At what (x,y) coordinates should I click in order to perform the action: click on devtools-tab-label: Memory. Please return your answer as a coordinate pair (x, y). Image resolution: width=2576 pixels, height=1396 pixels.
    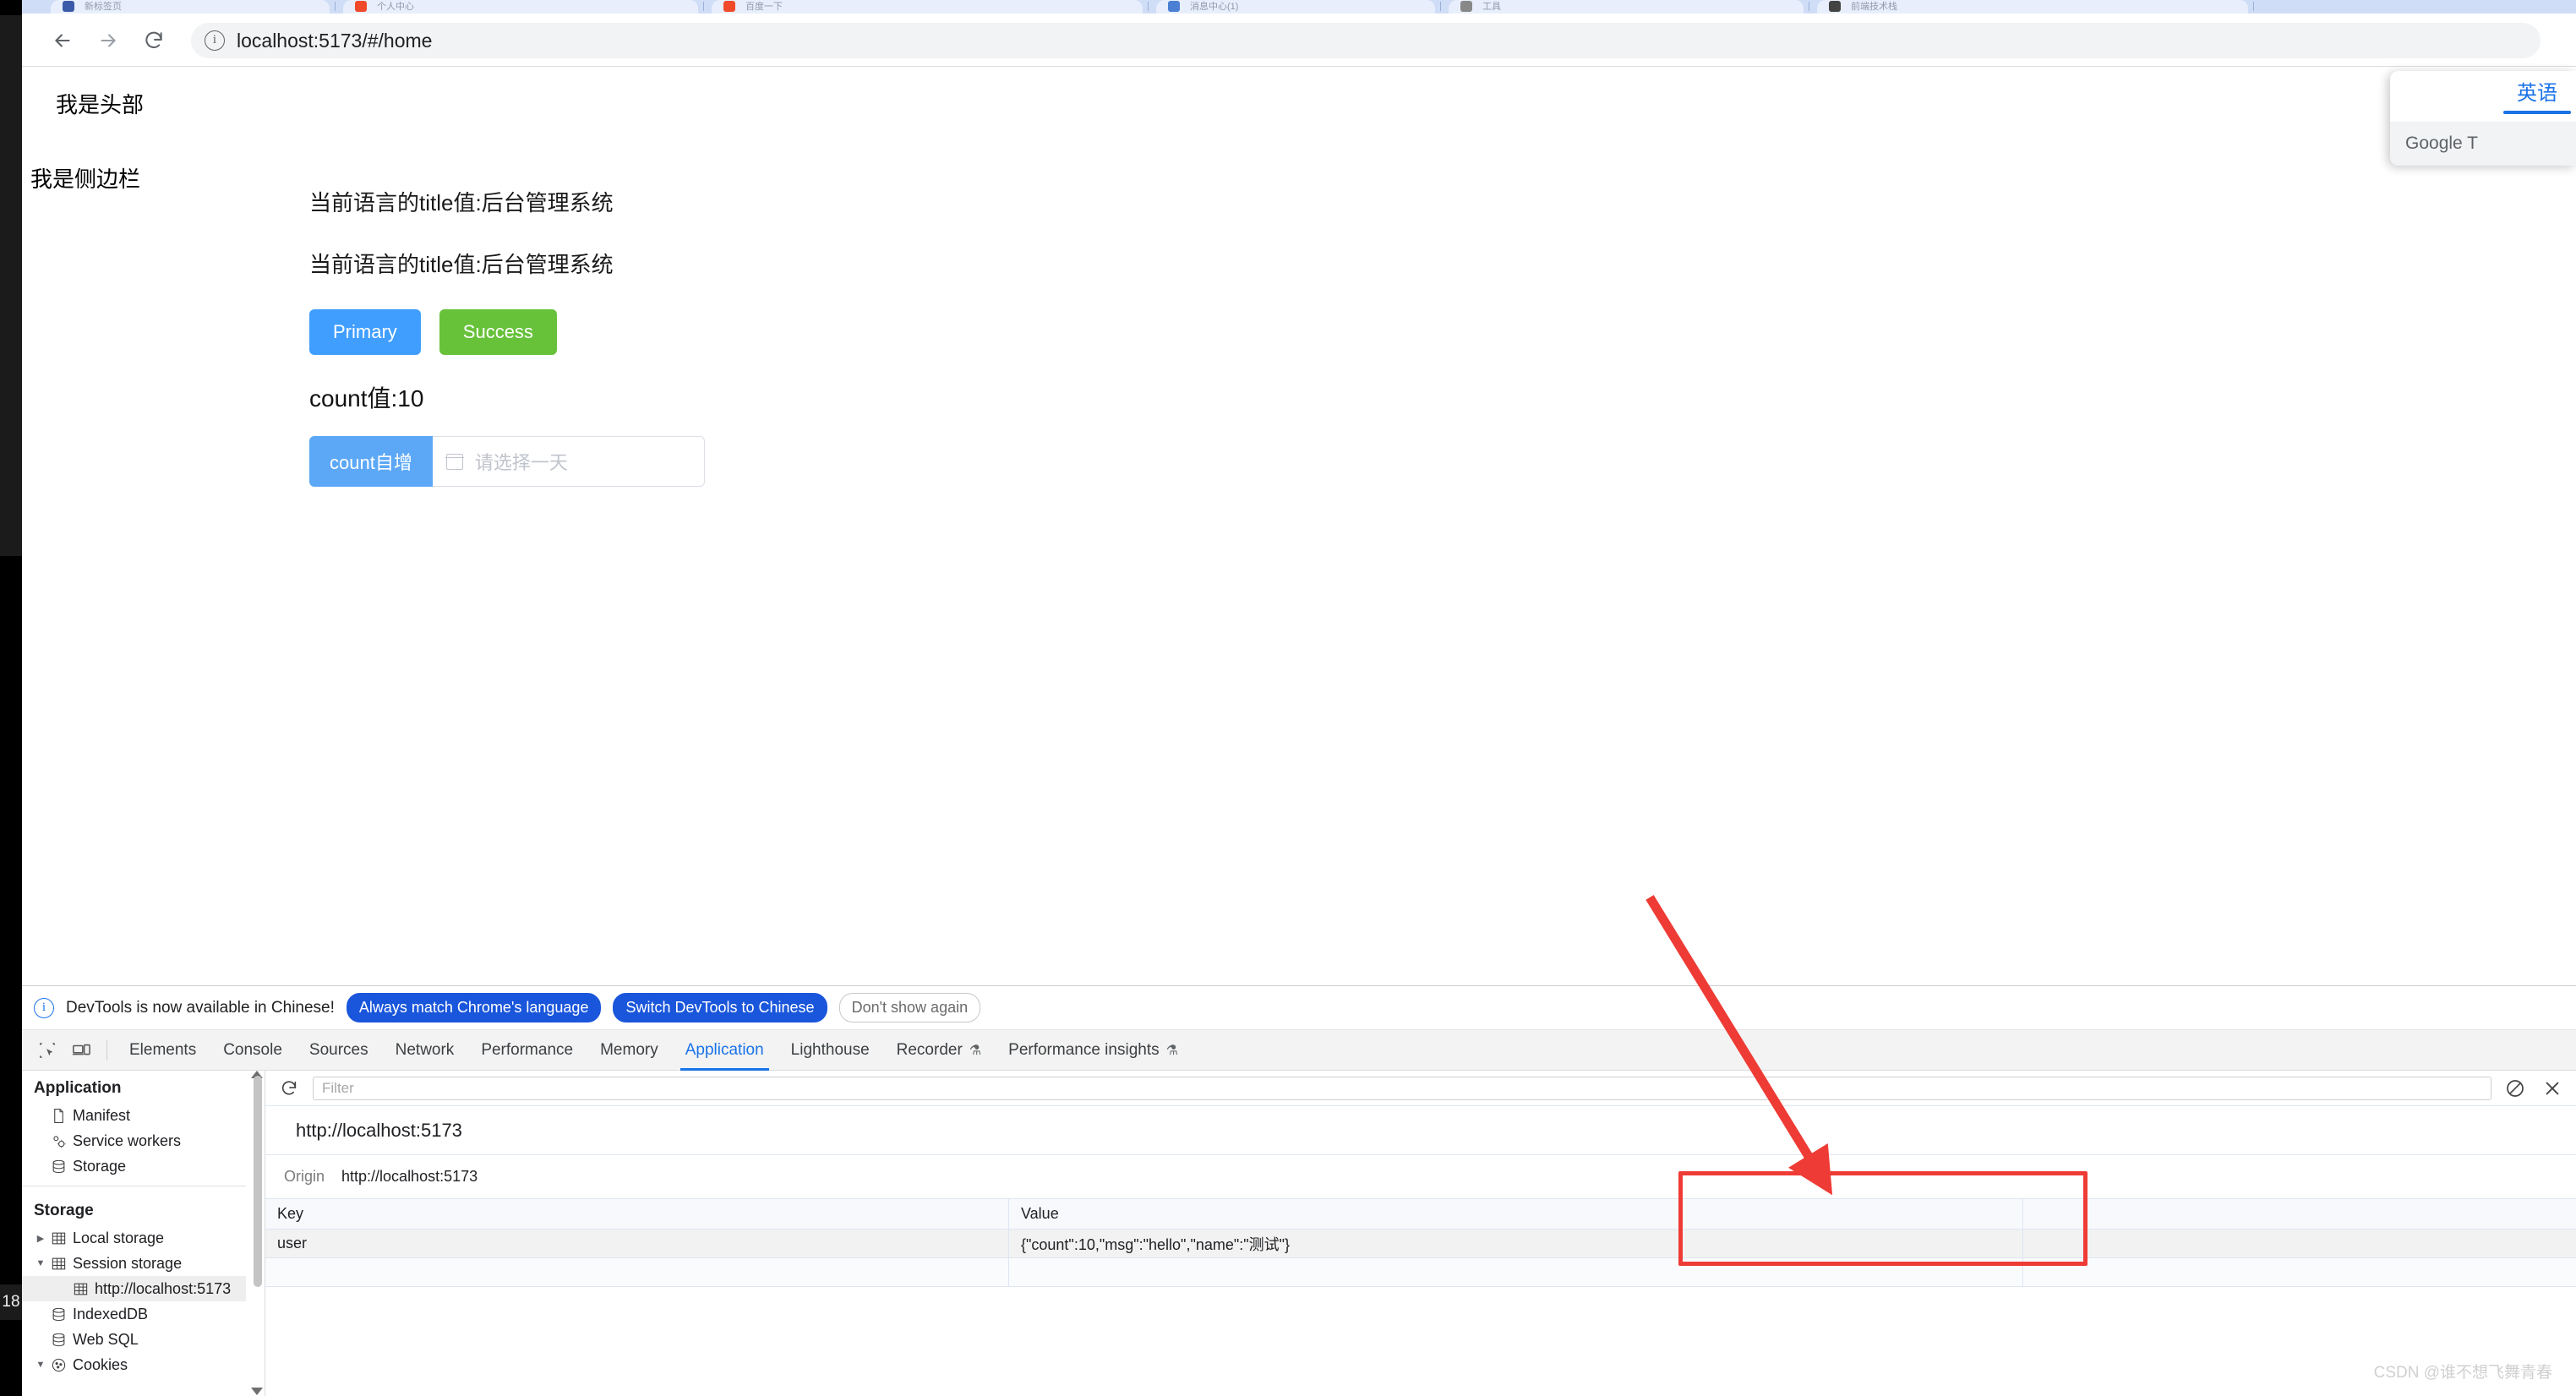
    Looking at the image, I should click on (629, 1050).